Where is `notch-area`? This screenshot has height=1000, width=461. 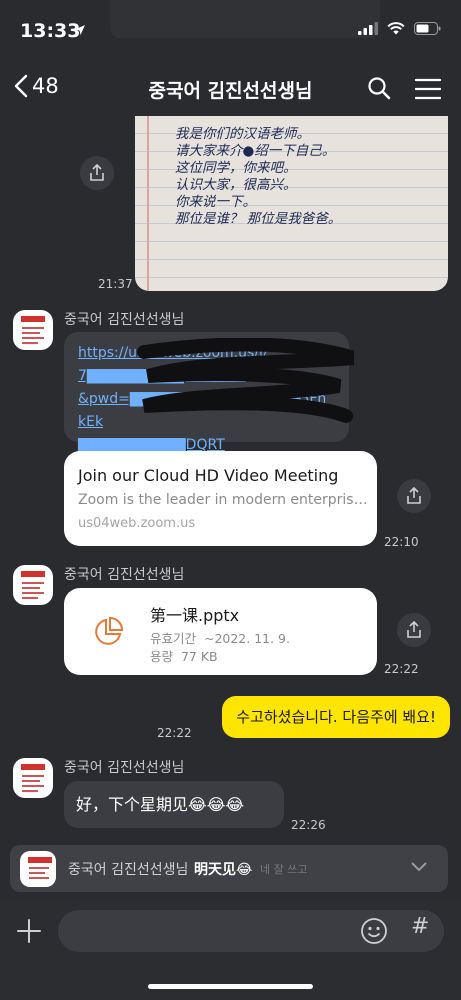
notch-area is located at coordinates (245, 19).